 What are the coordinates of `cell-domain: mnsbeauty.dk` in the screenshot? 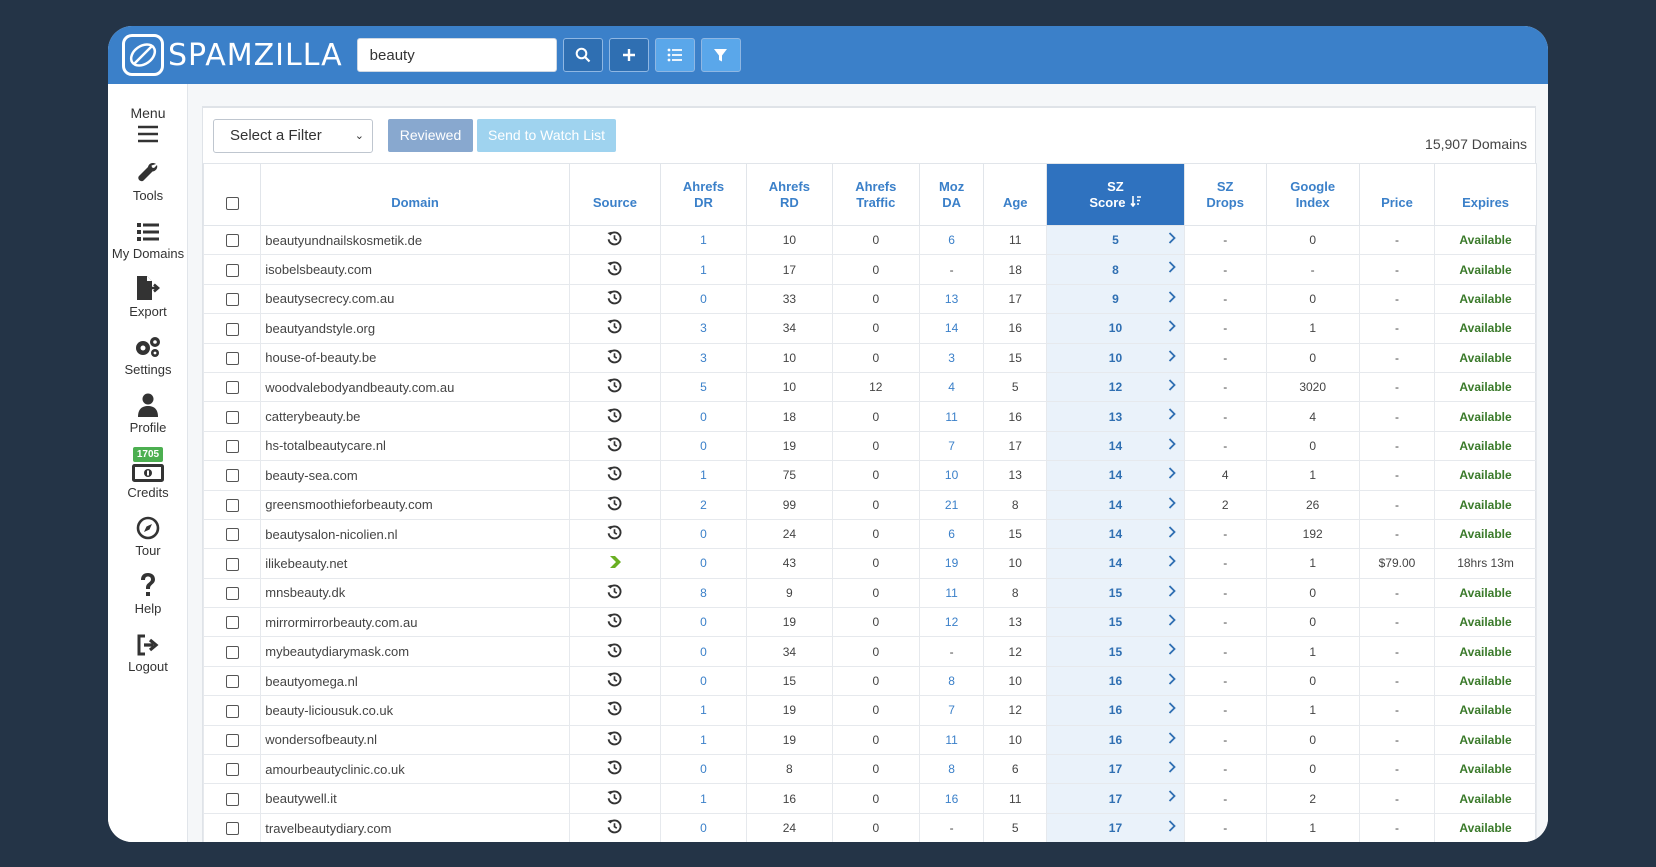 It's located at (415, 593).